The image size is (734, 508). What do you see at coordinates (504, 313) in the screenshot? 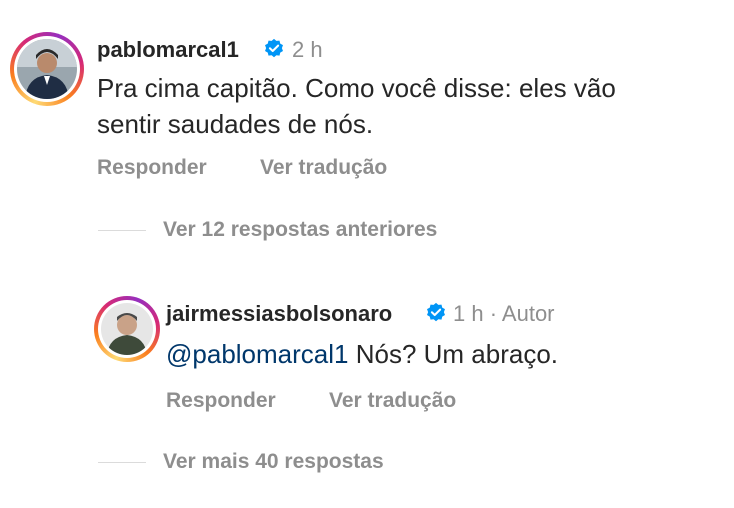
I see `reply-time-author: 1 h · Autor` at bounding box center [504, 313].